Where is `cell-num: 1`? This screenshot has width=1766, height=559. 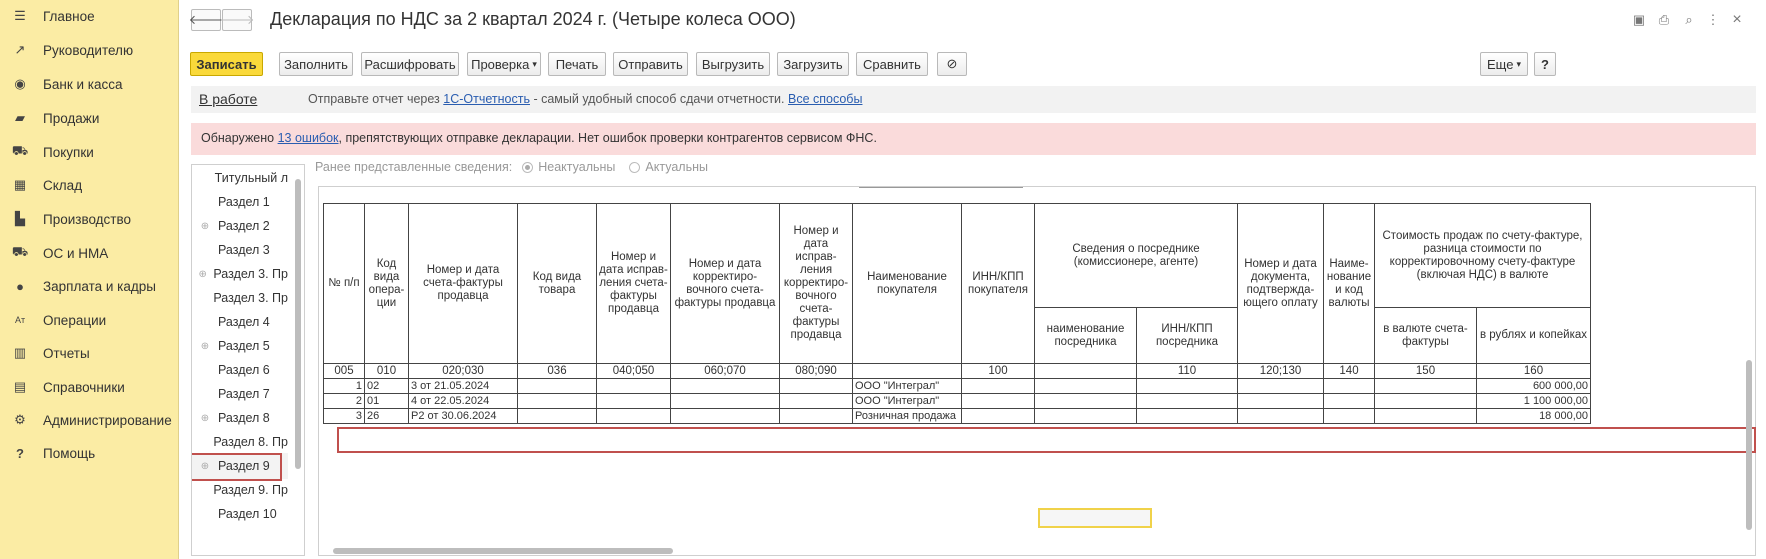 cell-num: 1 is located at coordinates (344, 386).